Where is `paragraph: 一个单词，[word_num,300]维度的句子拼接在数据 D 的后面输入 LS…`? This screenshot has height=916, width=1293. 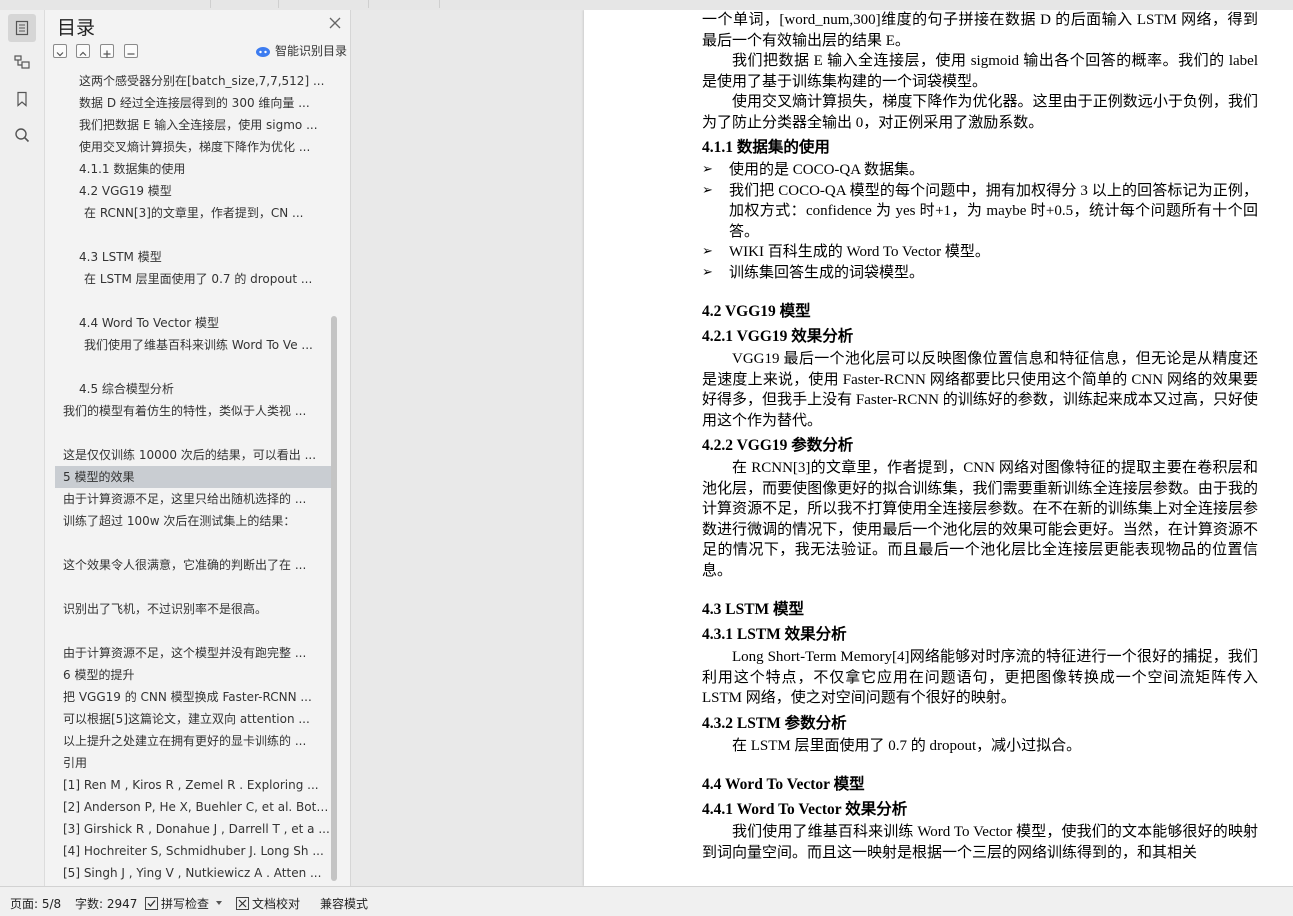 paragraph: 一个单词，[word_num,300]维度的句子拼接在数据 D 的后面输入 LS… is located at coordinates (980, 30).